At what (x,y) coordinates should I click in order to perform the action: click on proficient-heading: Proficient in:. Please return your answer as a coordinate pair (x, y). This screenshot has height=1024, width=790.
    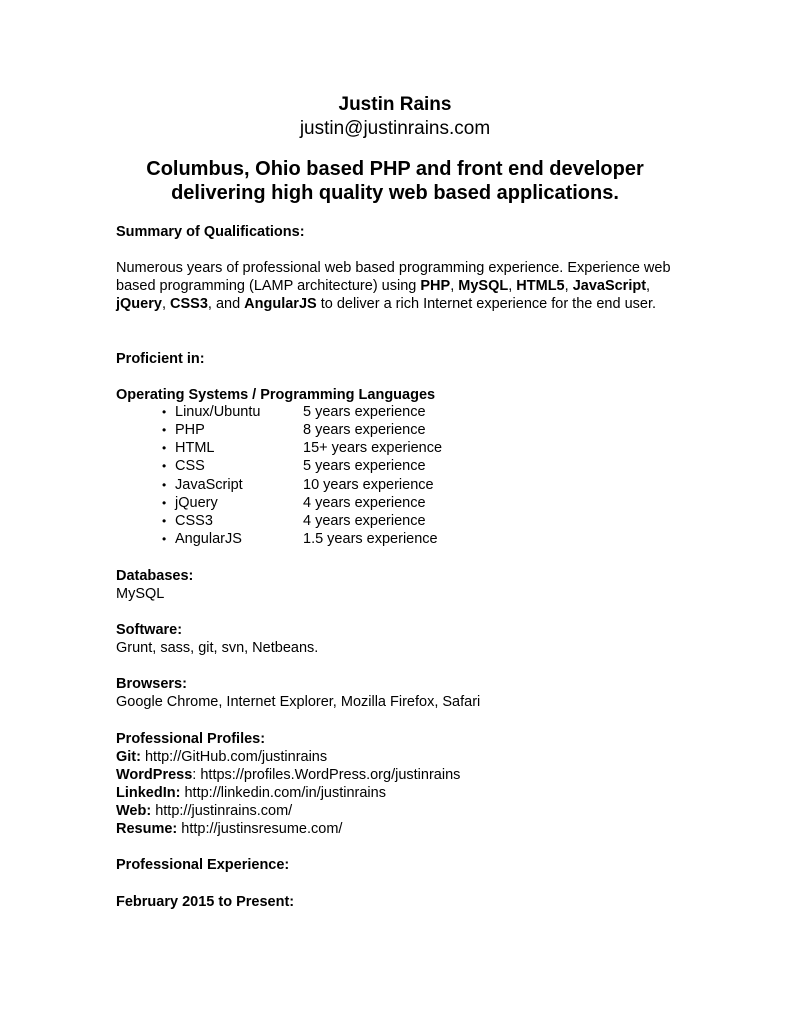
    Looking at the image, I should click on (160, 359).